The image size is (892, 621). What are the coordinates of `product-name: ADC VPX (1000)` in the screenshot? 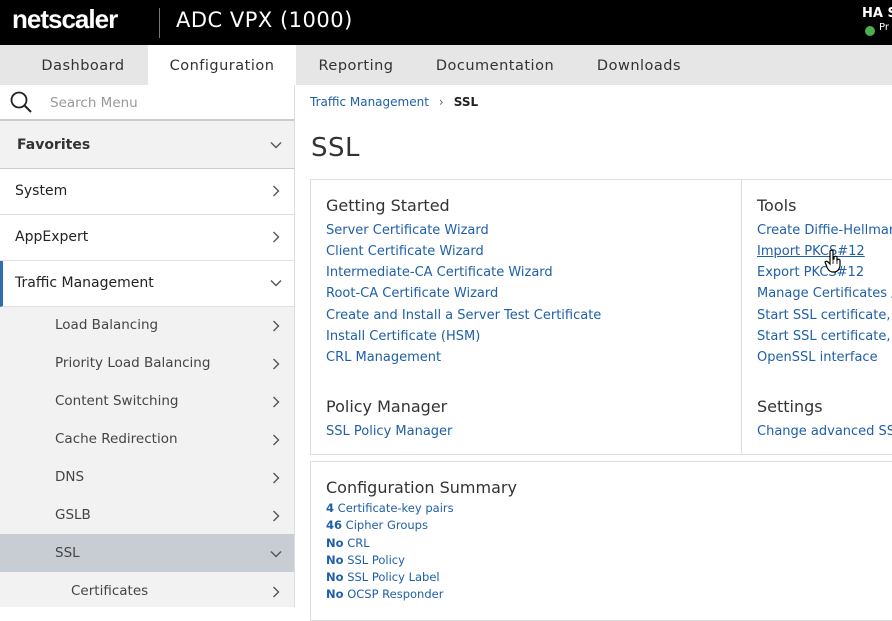 It's located at (264, 20).